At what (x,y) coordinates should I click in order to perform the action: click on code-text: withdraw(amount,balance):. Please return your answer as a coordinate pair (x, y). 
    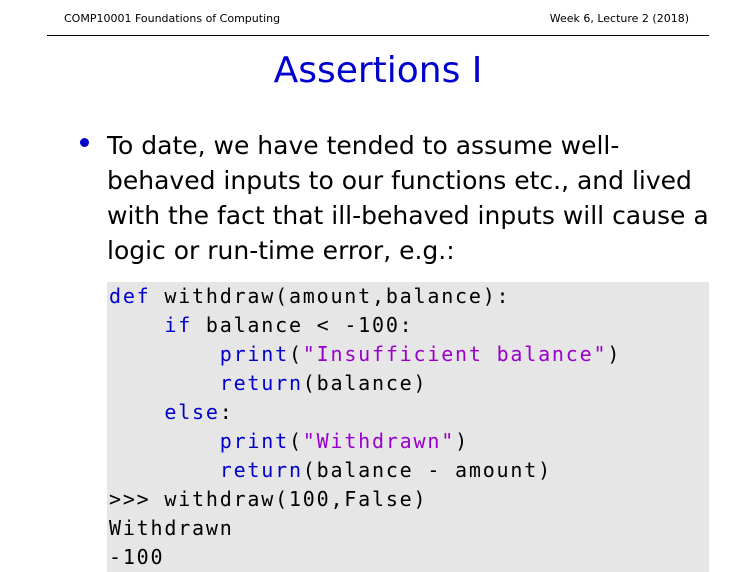
    Looking at the image, I should click on (330, 296).